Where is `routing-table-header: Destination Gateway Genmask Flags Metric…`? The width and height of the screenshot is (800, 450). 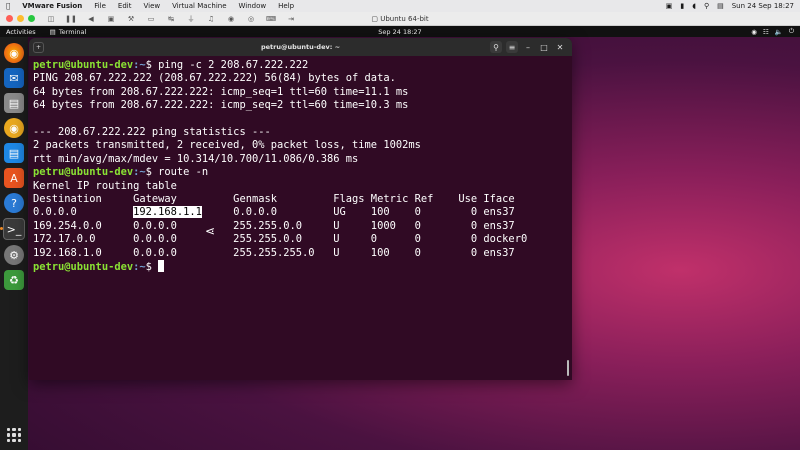
routing-table-header: Destination Gateway Genmask Flags Metric… is located at coordinates (274, 199).